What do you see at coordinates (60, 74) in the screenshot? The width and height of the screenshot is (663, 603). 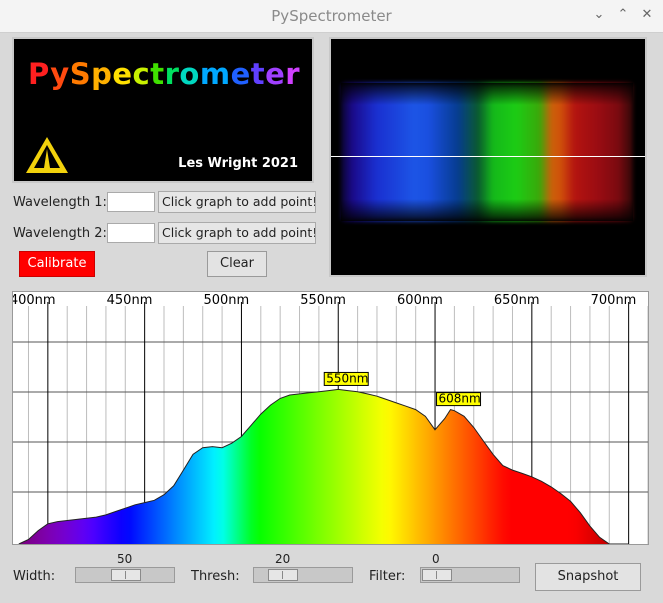 I see `logo-letter: y` at bounding box center [60, 74].